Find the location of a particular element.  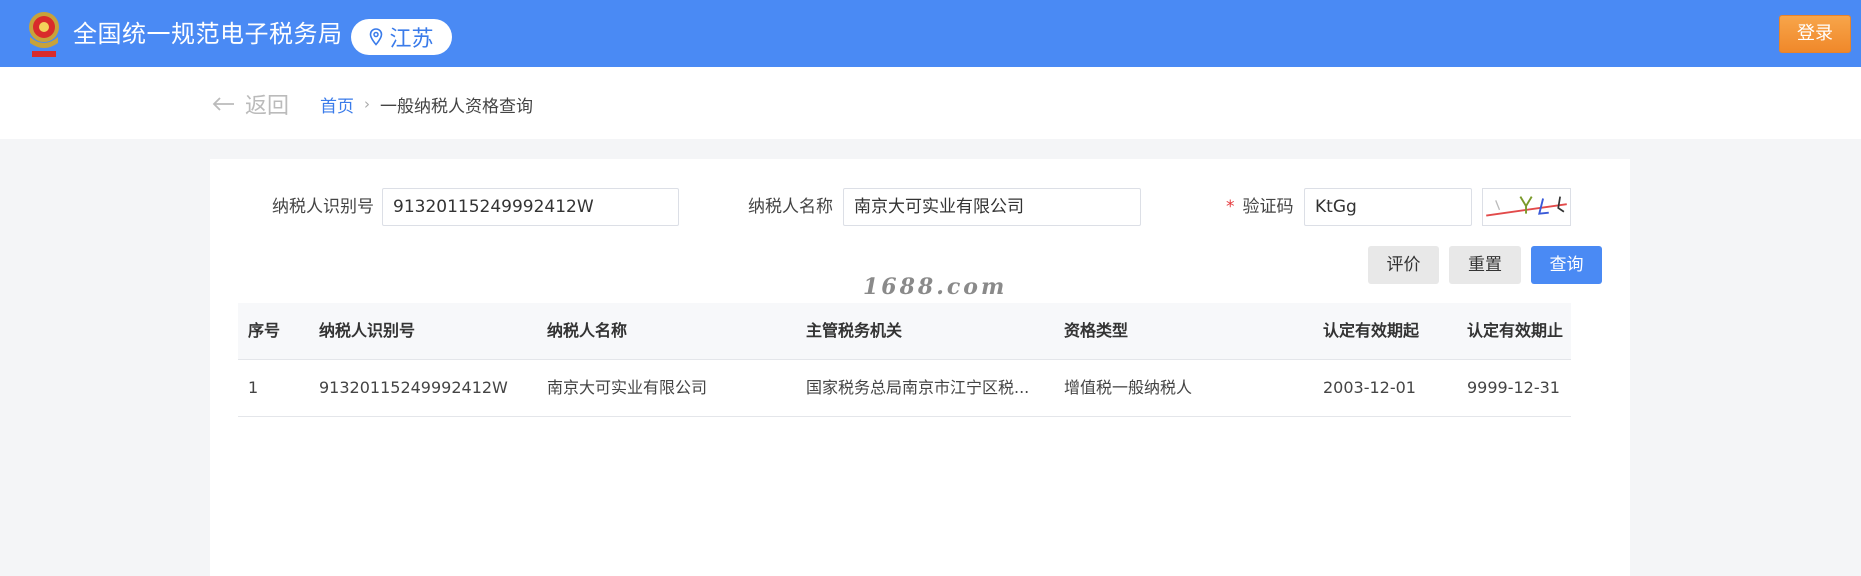

watermark-text: 1688.com is located at coordinates (935, 287).